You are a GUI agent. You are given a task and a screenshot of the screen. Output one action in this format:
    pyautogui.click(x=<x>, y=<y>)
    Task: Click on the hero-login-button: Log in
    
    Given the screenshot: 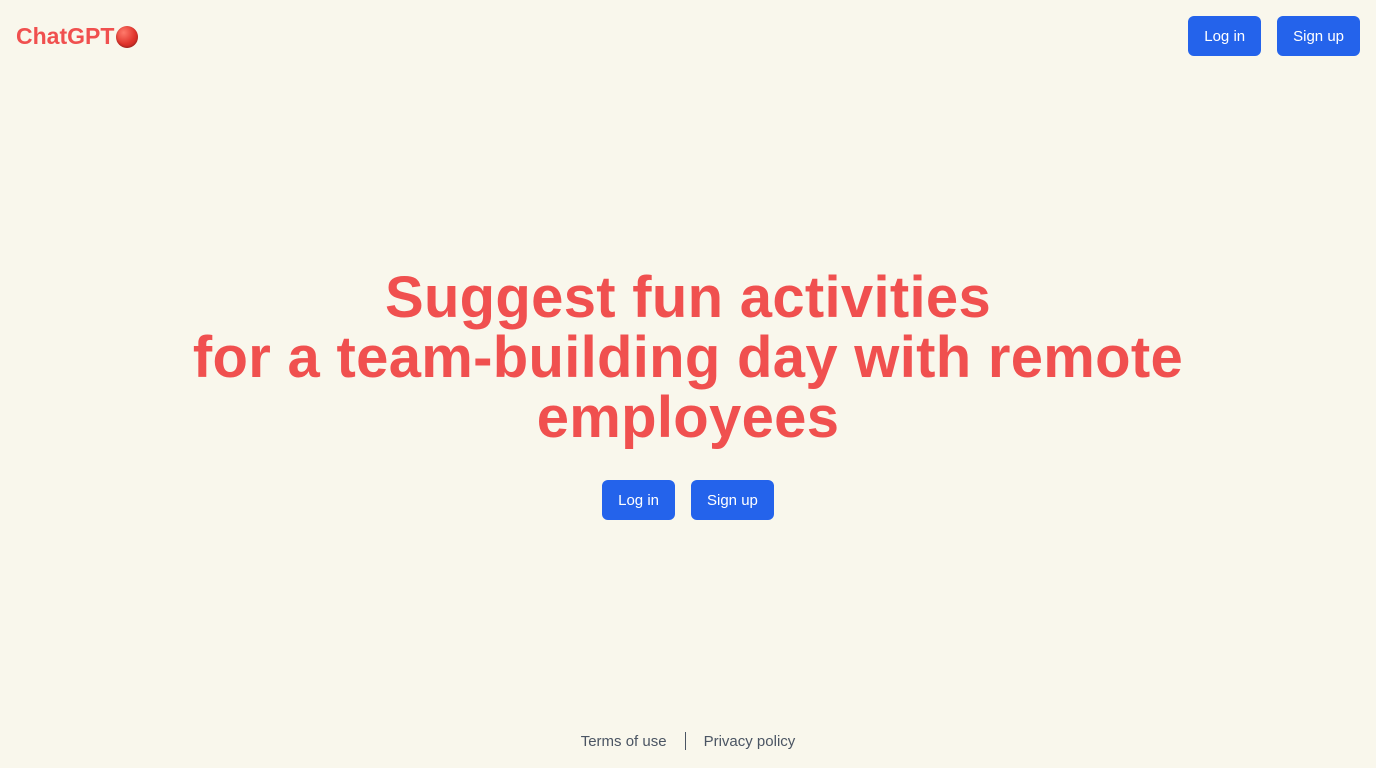 What is the action you would take?
    pyautogui.click(x=638, y=500)
    